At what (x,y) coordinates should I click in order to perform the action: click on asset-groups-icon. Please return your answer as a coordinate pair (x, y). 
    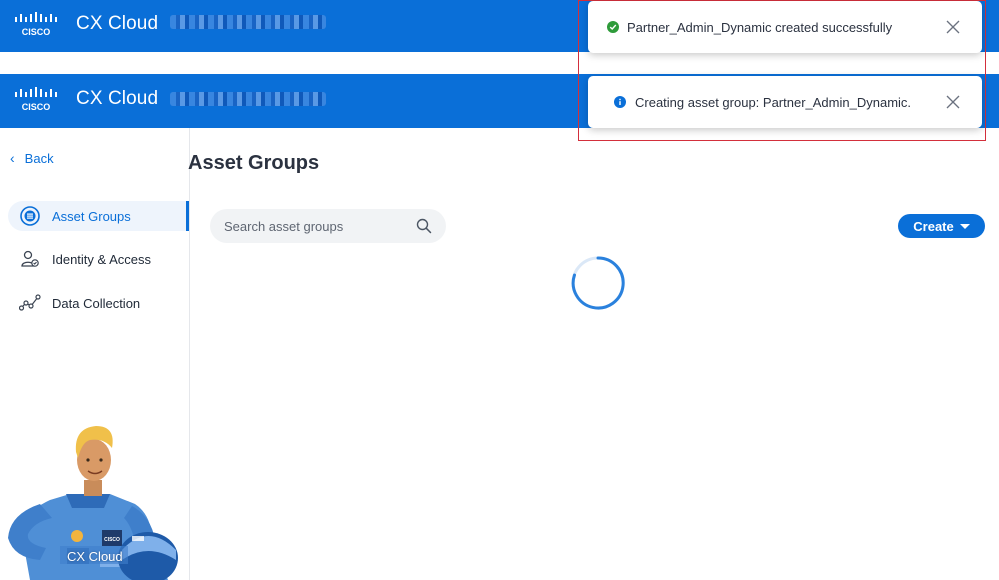
    Looking at the image, I should click on (30, 216).